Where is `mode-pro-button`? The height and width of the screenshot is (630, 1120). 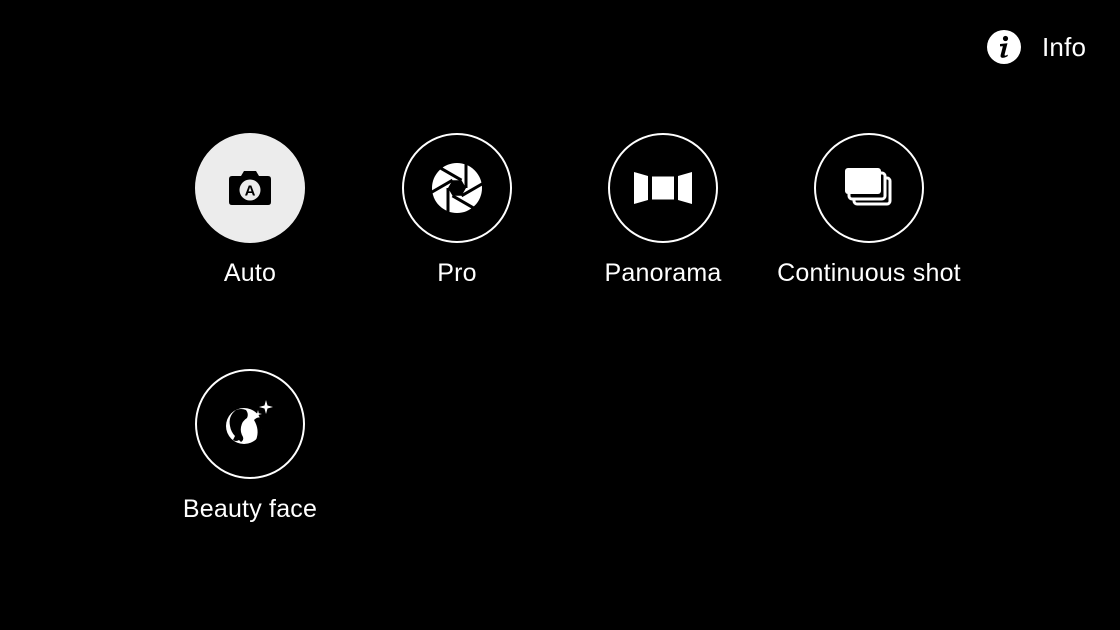 mode-pro-button is located at coordinates (457, 188).